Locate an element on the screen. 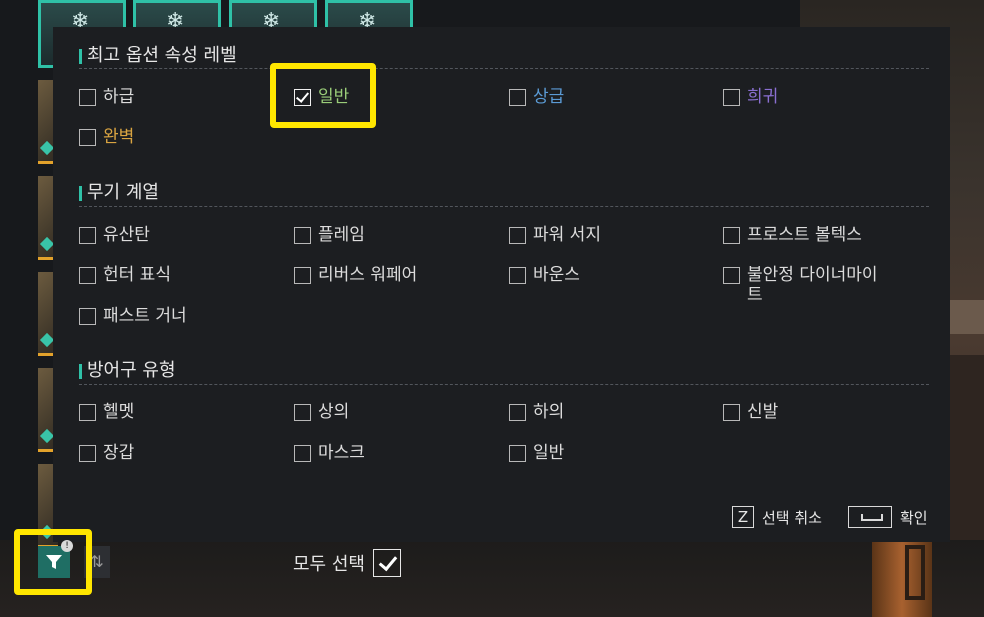 The image size is (984, 617). option-weapon-7: 바운스 is located at coordinates (544, 275).